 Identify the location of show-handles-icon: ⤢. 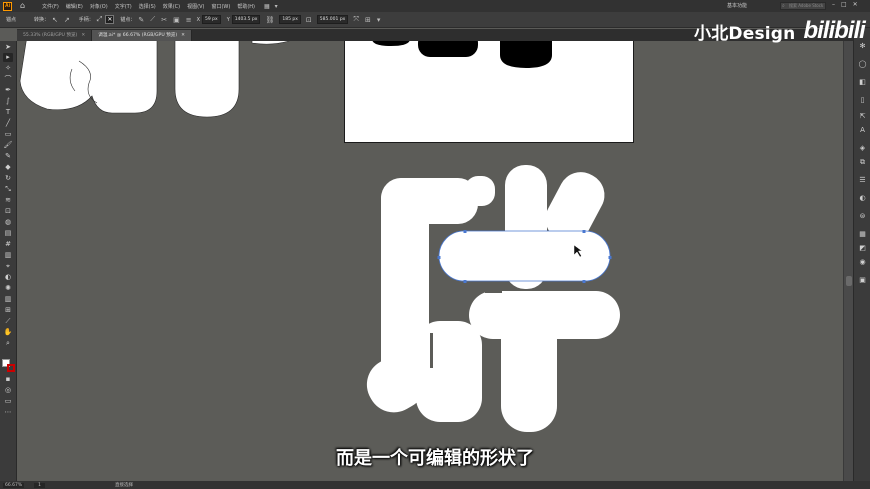
(100, 19).